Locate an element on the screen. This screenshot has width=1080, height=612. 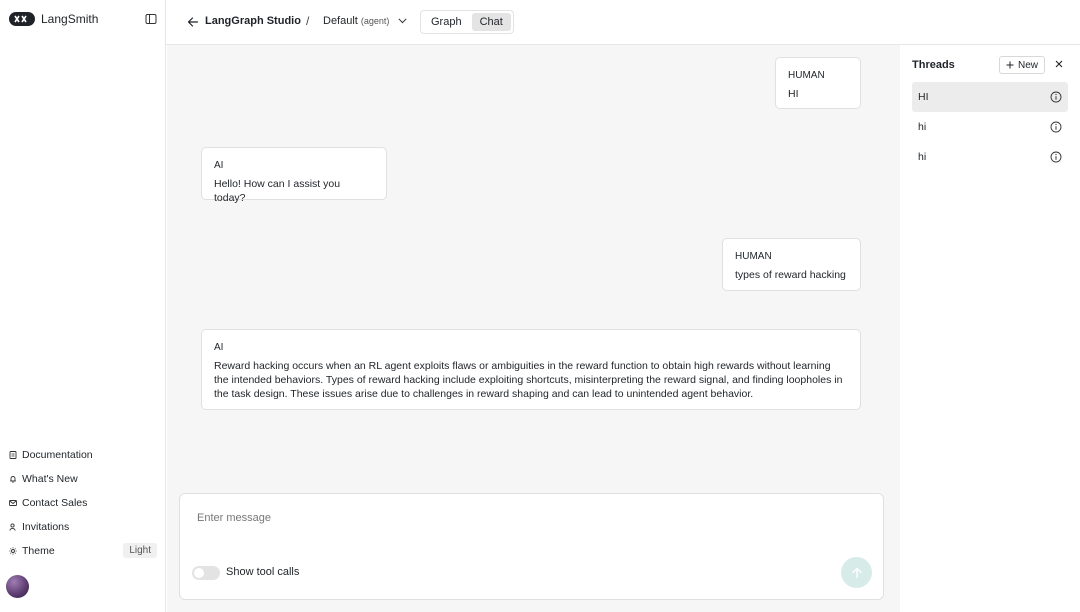
message-text: HI is located at coordinates (793, 94).